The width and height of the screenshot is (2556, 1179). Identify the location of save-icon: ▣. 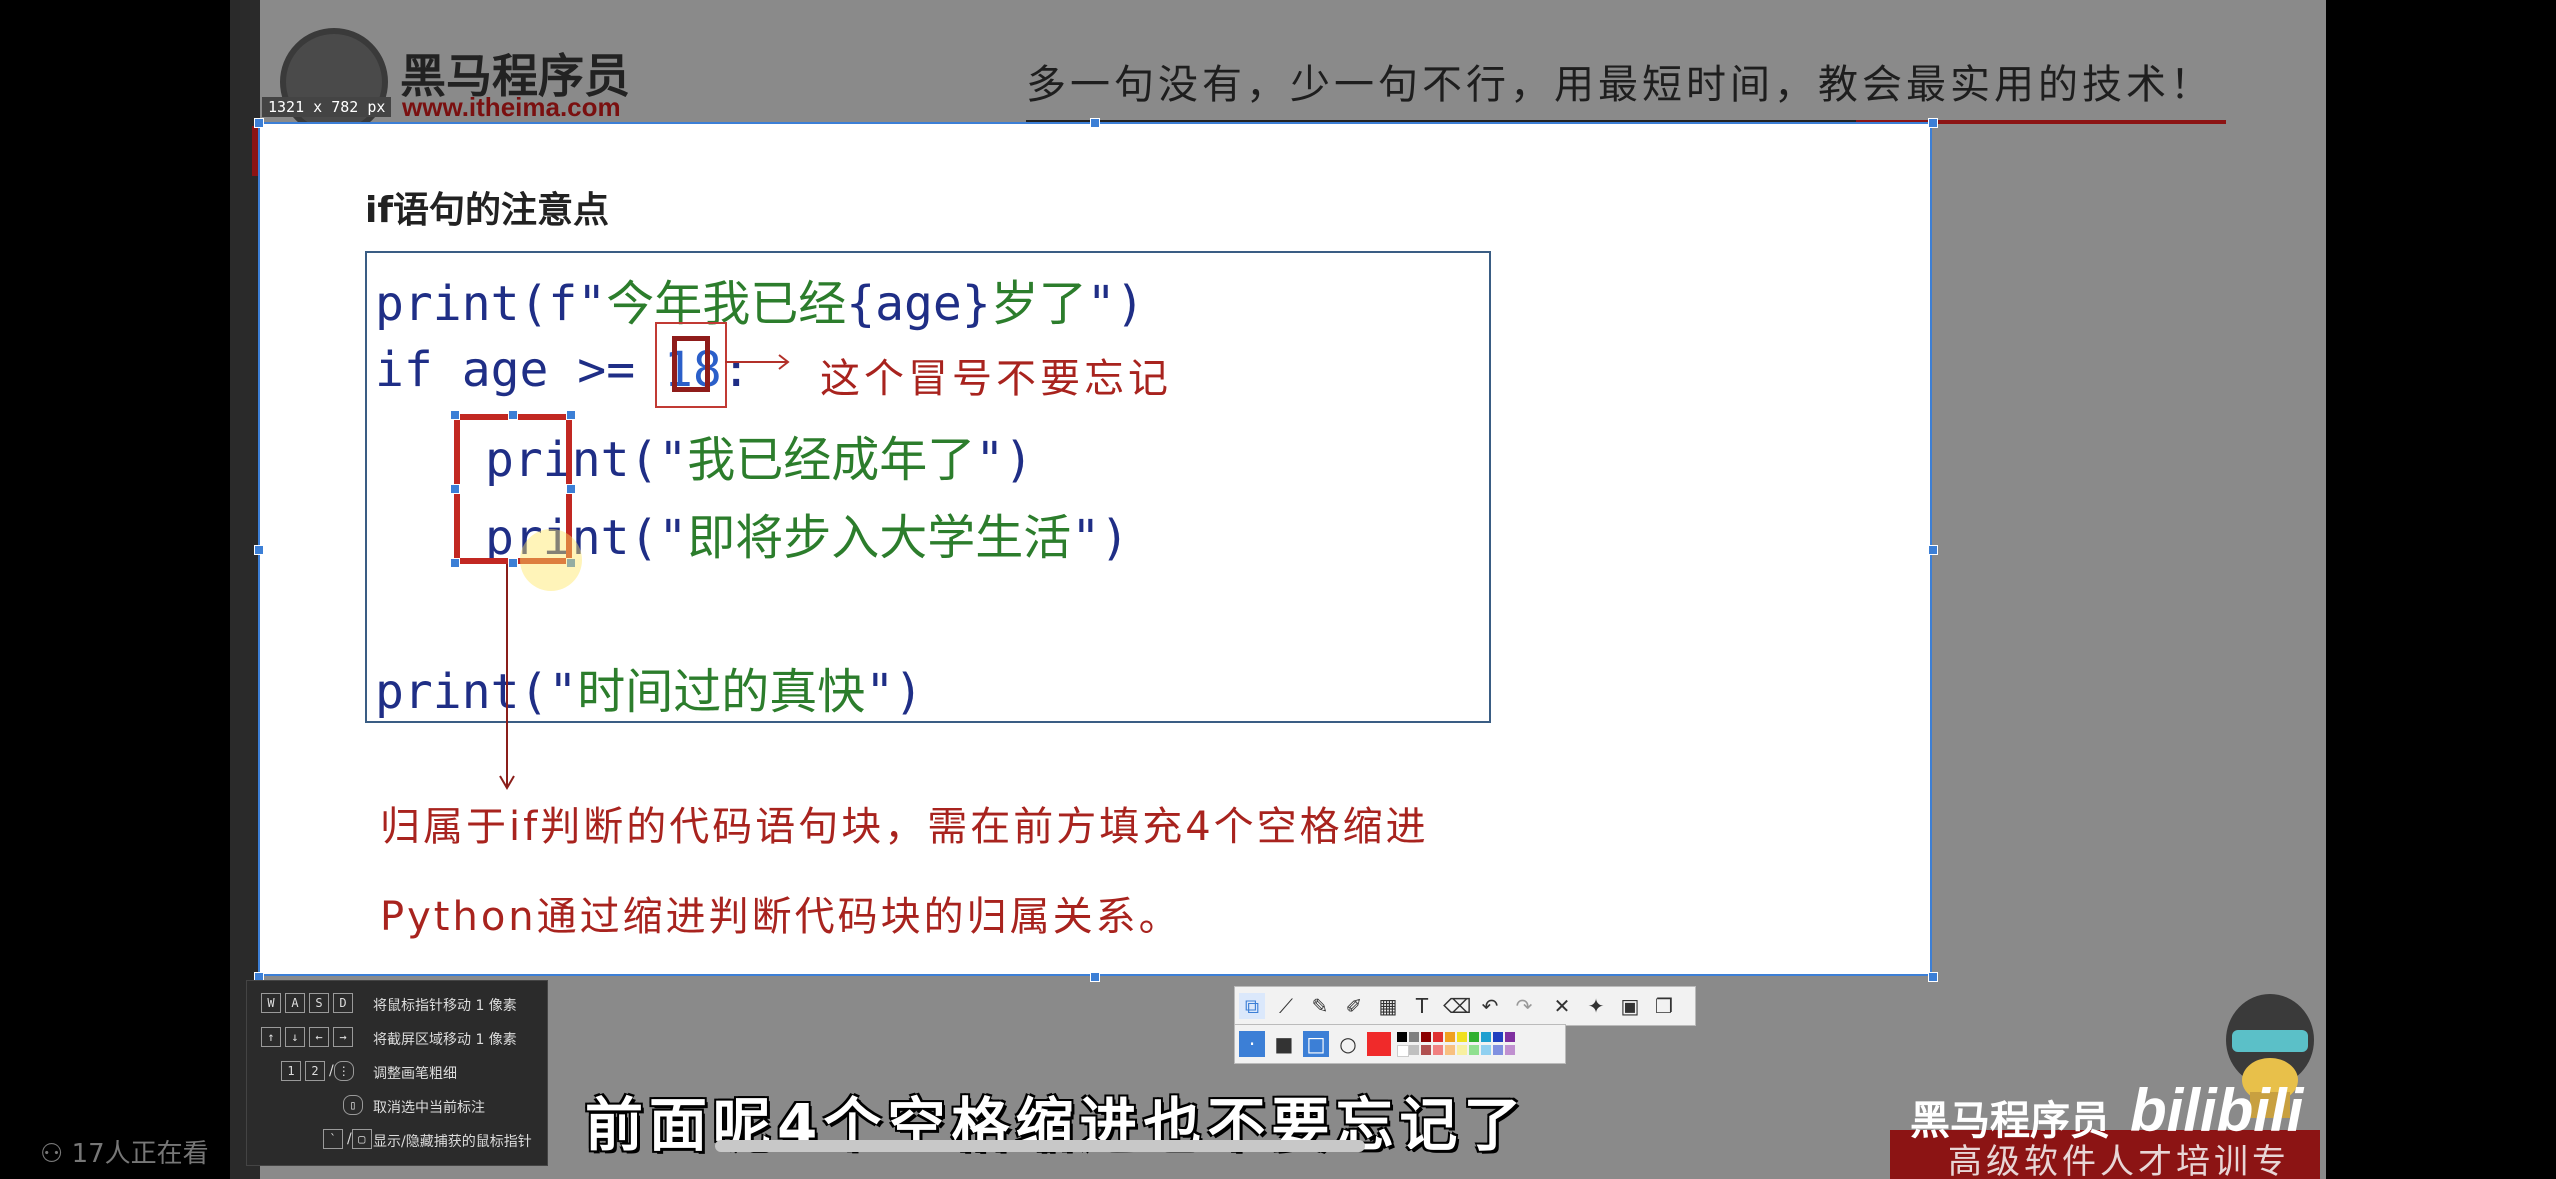
(1630, 1006).